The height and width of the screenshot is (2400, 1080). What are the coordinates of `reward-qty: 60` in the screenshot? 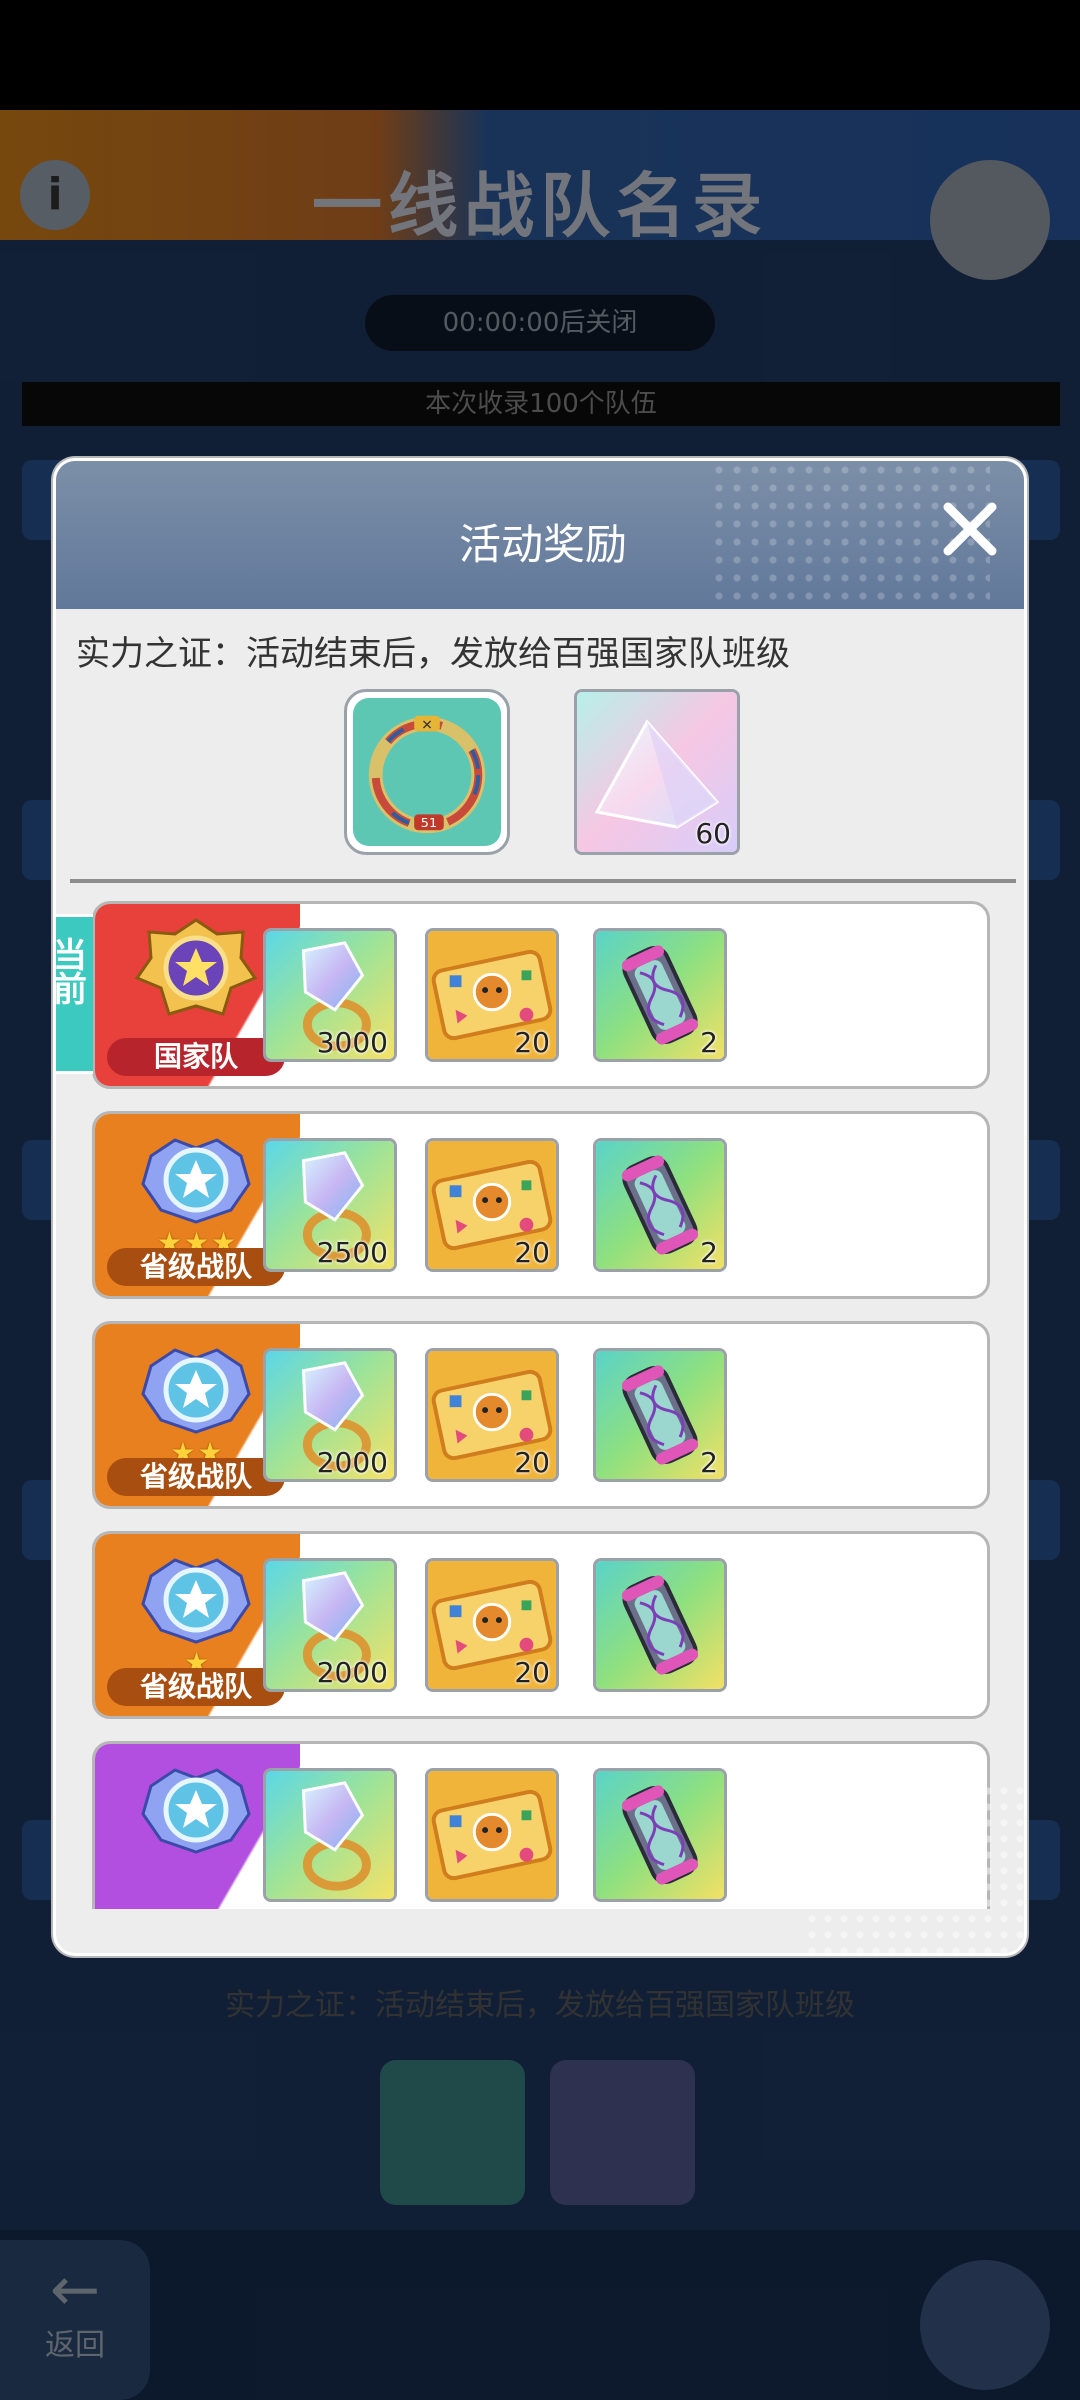 It's located at (713, 833).